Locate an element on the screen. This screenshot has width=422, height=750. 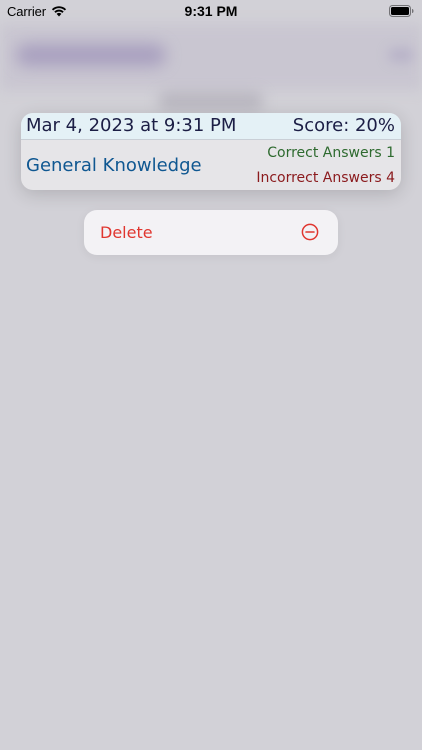
context-menu: Delete is located at coordinates (211, 232).